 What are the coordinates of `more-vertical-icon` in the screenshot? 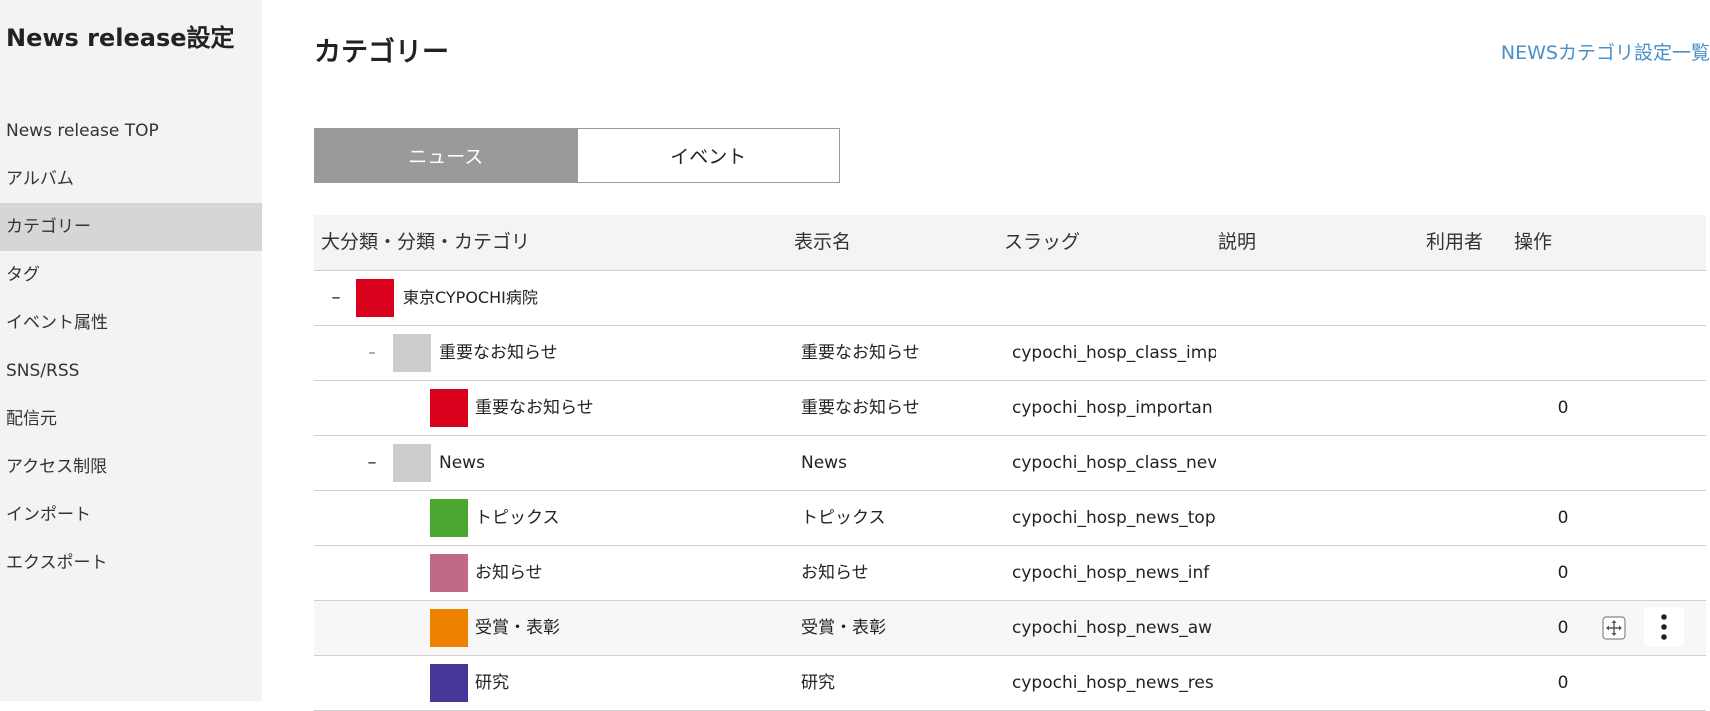 It's located at (1664, 627).